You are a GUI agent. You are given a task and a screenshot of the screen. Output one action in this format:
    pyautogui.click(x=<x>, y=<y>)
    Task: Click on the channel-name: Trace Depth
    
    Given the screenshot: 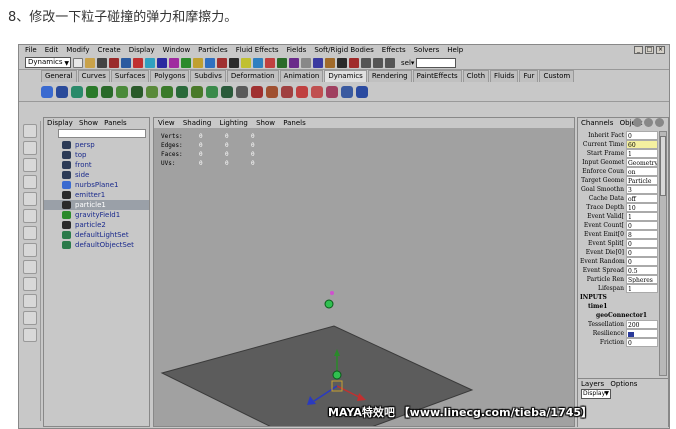 What is the action you would take?
    pyautogui.click(x=603, y=207)
    